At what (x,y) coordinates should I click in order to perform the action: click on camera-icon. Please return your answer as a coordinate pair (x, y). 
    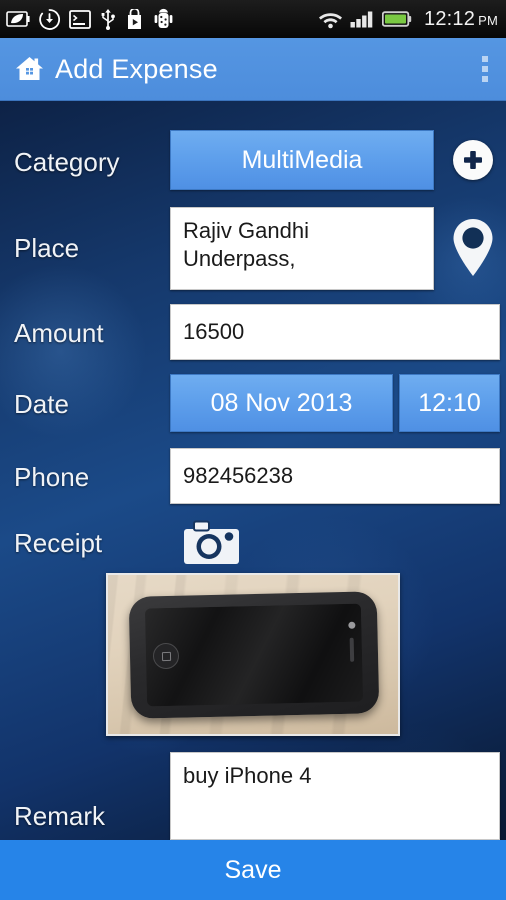
    Looking at the image, I should click on (211, 542).